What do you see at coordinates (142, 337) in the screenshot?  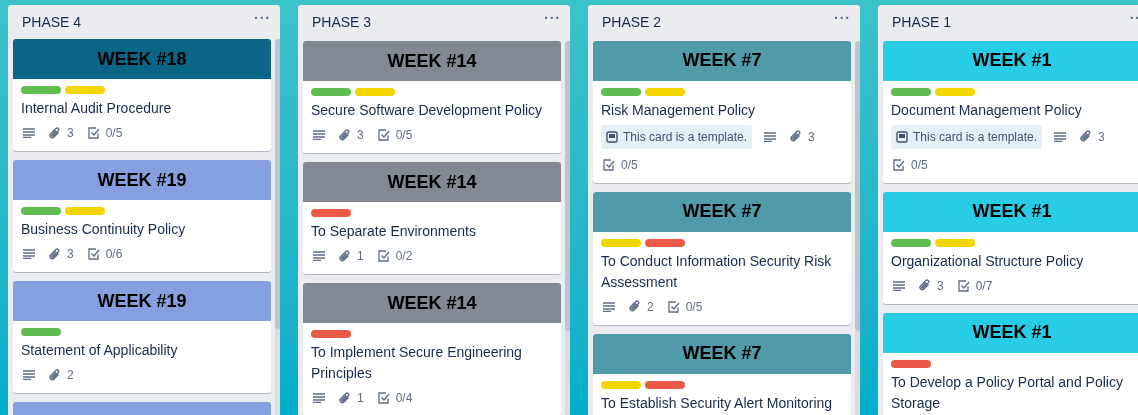 I see `card: WEEK #19 Statement of Applicability 2` at bounding box center [142, 337].